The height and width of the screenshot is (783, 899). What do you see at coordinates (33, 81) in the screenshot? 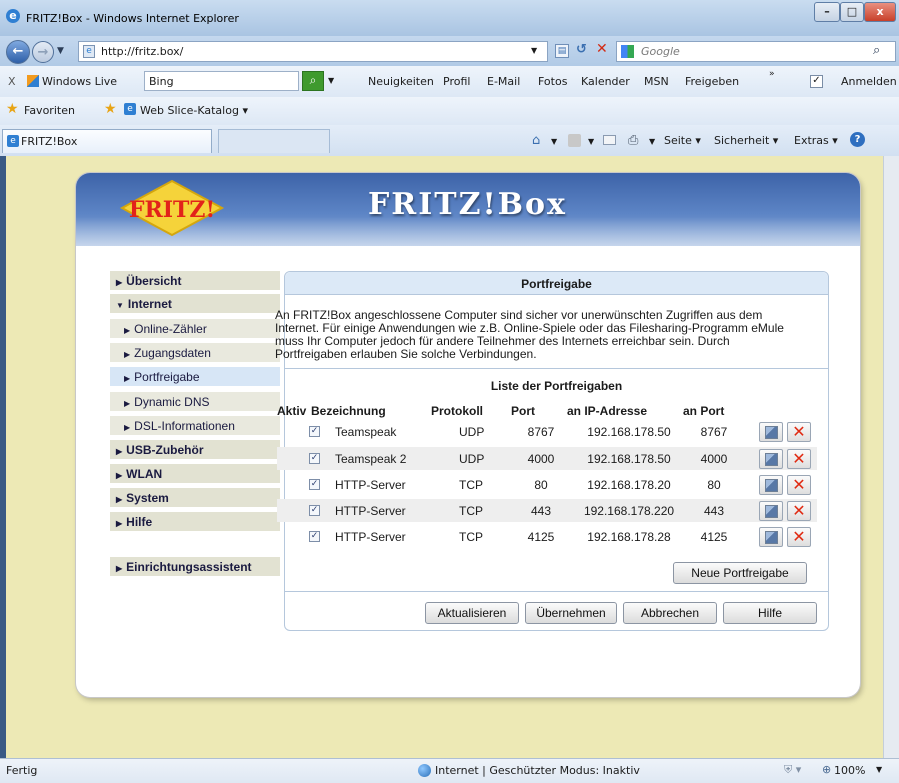
I see `windows-live-logo-icon` at bounding box center [33, 81].